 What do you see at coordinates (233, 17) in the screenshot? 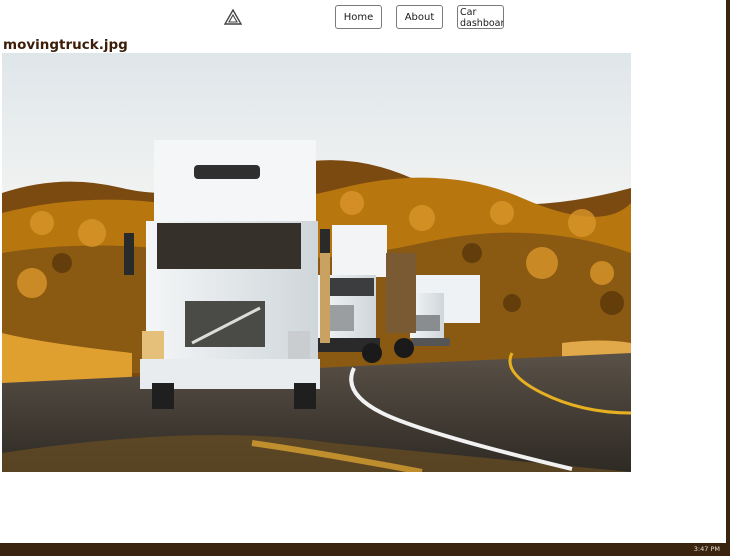
I see `triangle-logo-icon` at bounding box center [233, 17].